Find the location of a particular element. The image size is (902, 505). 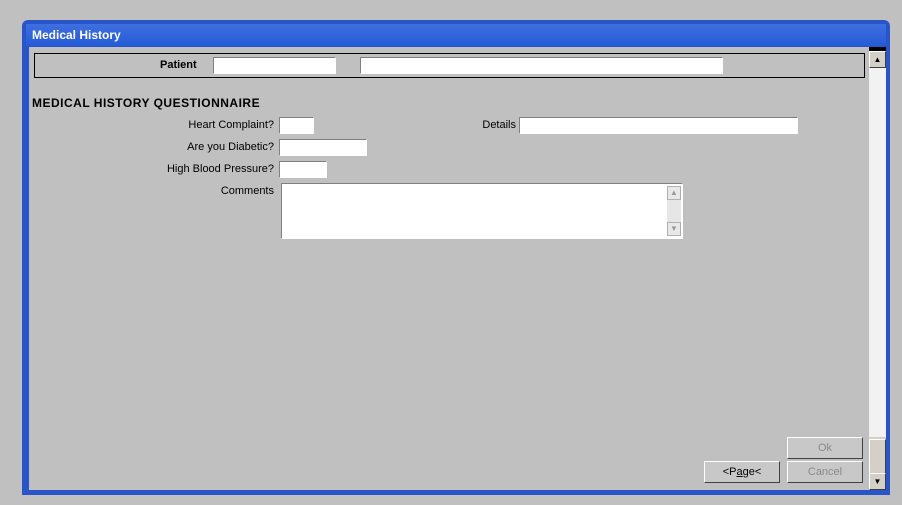

scrollbar-track is located at coordinates (877, 252).